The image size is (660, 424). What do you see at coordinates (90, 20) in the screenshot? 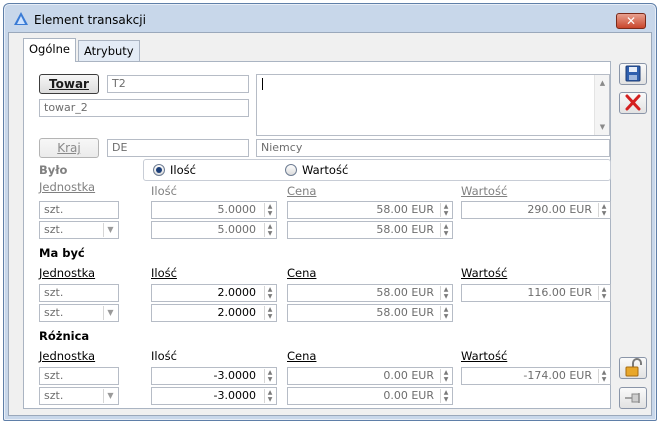
I see `window-title: Element transakcji` at bounding box center [90, 20].